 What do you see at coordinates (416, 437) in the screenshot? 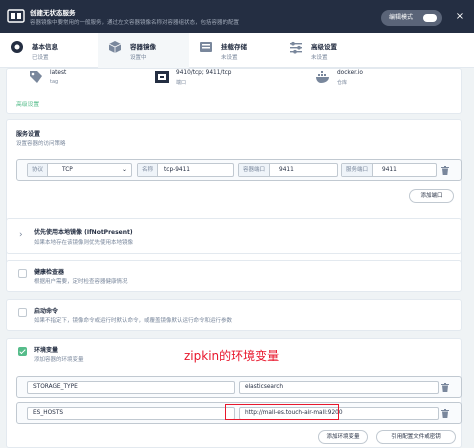
I see `reference-config-button: 引用配置文件或密钥` at bounding box center [416, 437].